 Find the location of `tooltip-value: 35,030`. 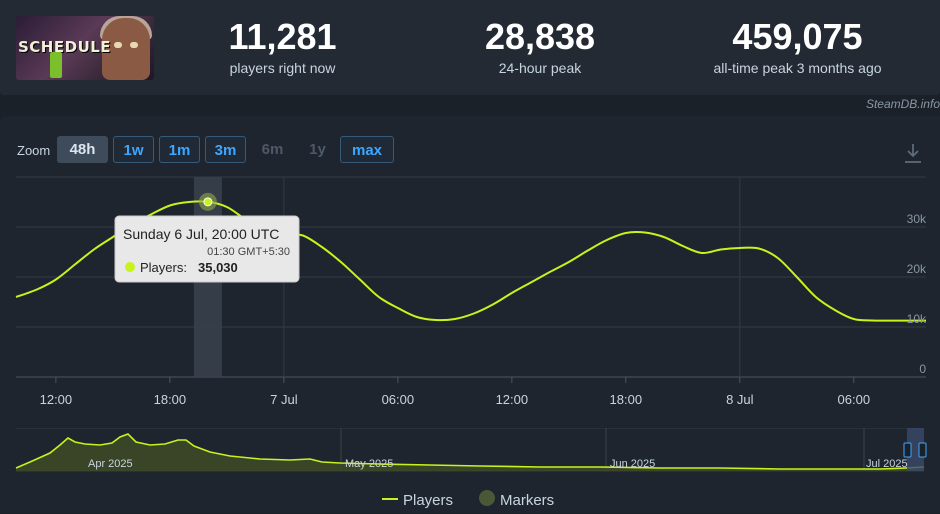

tooltip-value: 35,030 is located at coordinates (218, 267).